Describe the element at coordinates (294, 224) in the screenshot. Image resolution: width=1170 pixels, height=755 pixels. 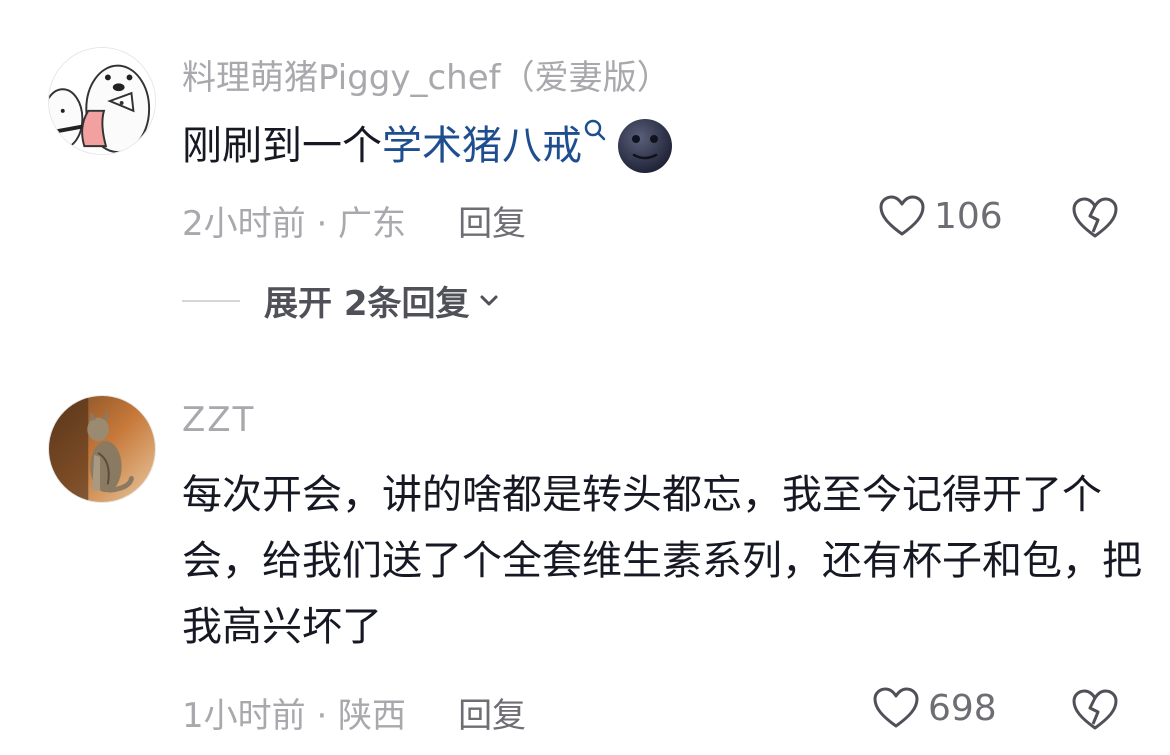
I see `time-location: 2小时前 · 广东` at that location.